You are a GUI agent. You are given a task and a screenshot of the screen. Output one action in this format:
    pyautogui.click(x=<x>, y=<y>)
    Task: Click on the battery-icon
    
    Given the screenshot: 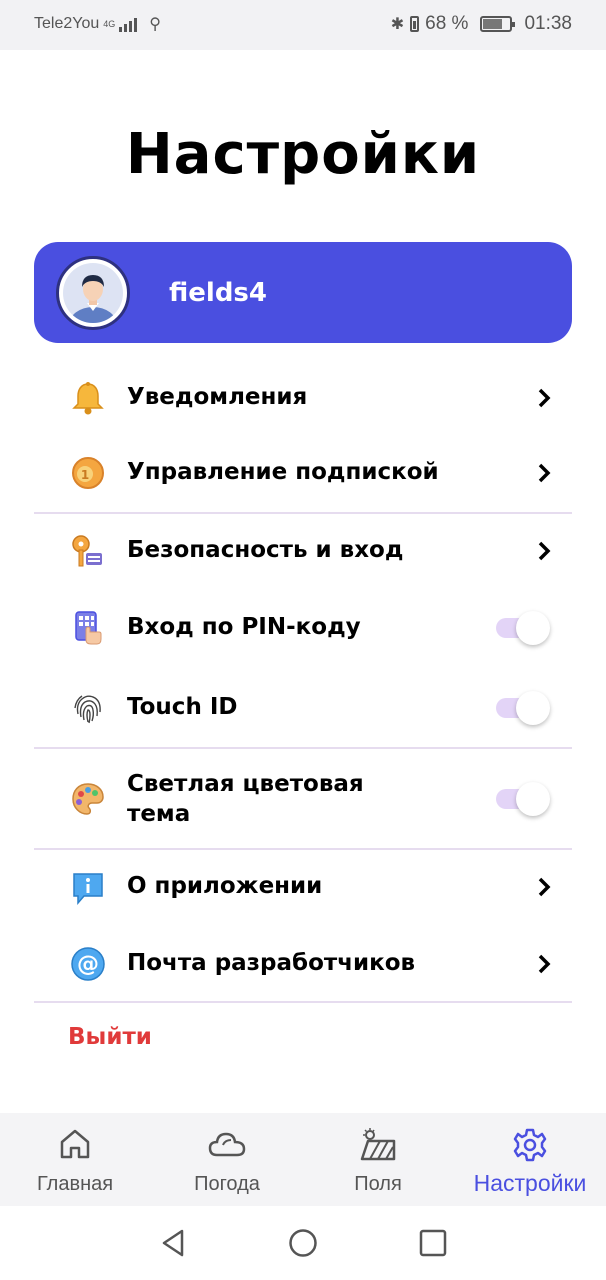 What is the action you would take?
    pyautogui.click(x=498, y=24)
    